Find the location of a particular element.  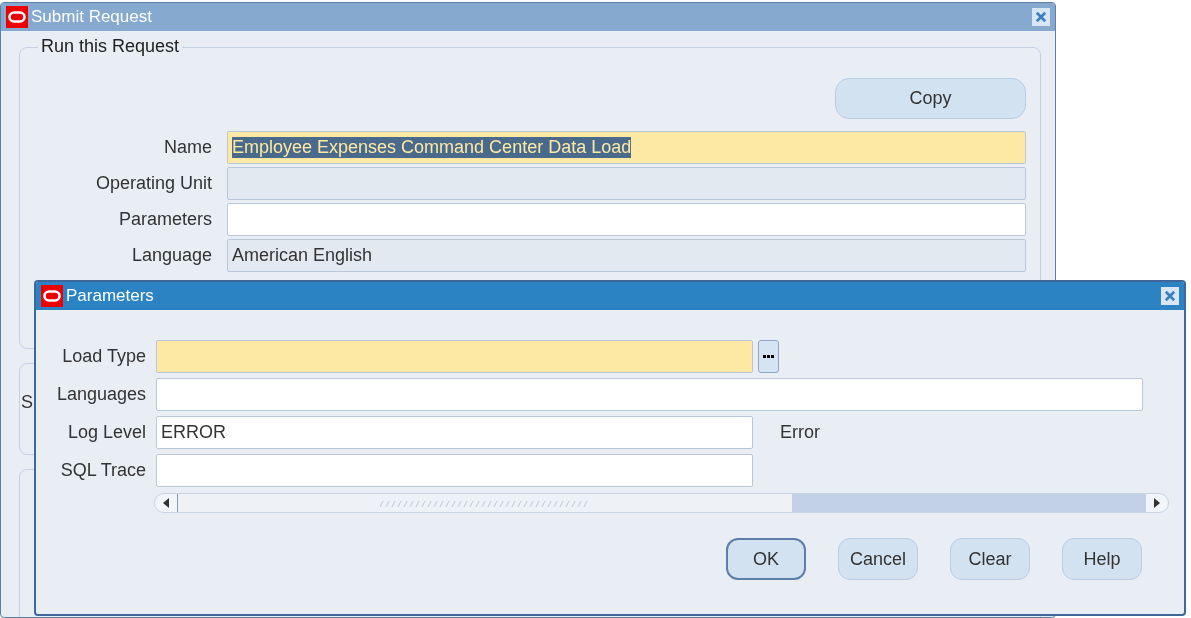

dialog-button: OK is located at coordinates (766, 559).